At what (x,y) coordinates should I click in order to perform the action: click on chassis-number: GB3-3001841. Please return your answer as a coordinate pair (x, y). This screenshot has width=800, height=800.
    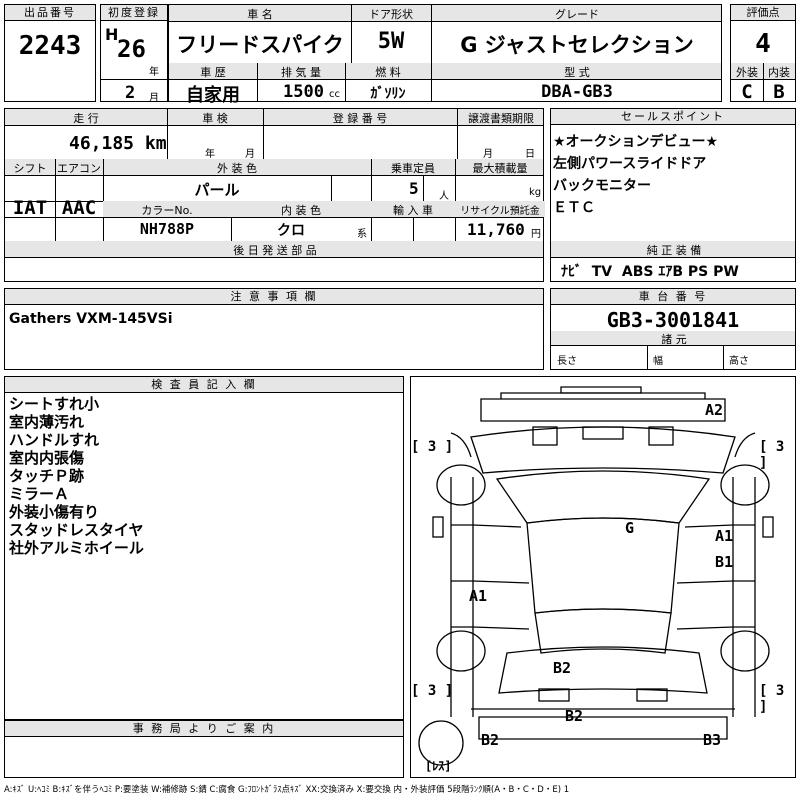
    Looking at the image, I should click on (673, 320).